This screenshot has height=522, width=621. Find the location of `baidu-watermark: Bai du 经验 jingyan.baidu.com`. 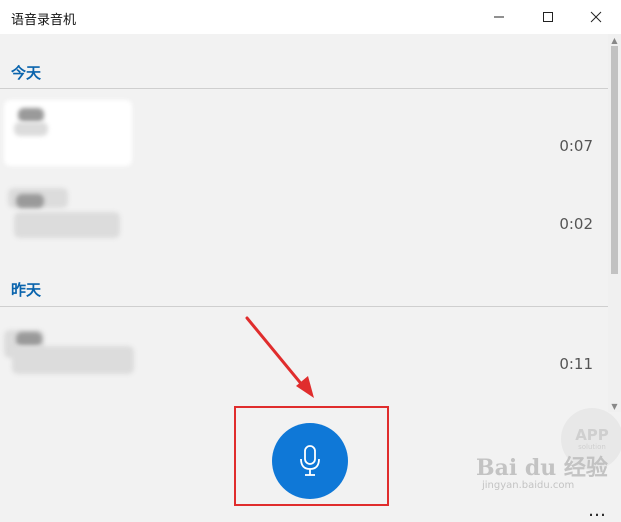

baidu-watermark: Bai du 经验 jingyan.baidu.com is located at coordinates (546, 470).